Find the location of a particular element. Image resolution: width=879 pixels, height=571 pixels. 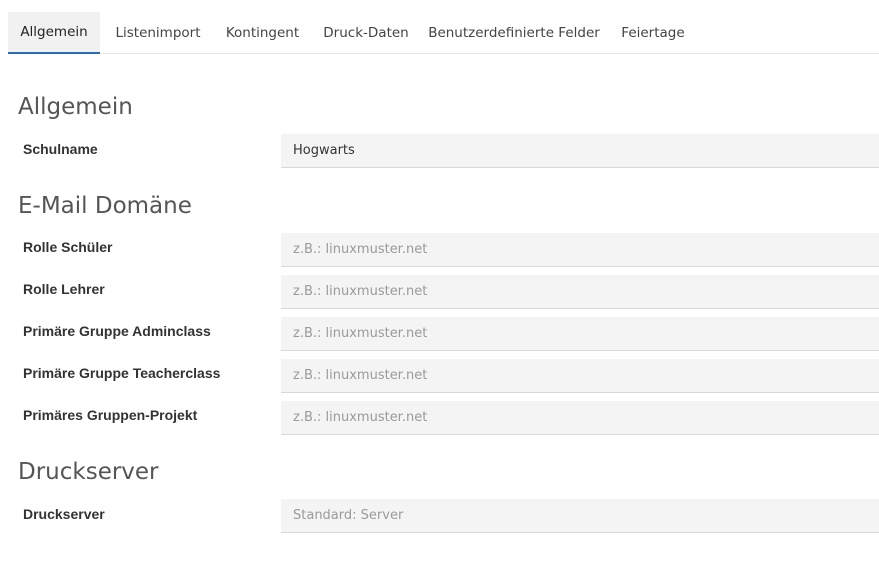

tab-label: Druck-Daten is located at coordinates (366, 33).